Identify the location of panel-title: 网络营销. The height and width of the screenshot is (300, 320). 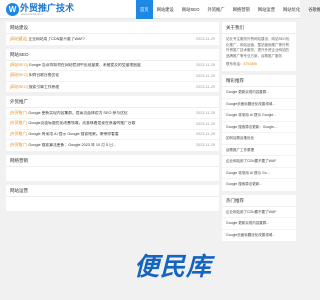
(112, 161).